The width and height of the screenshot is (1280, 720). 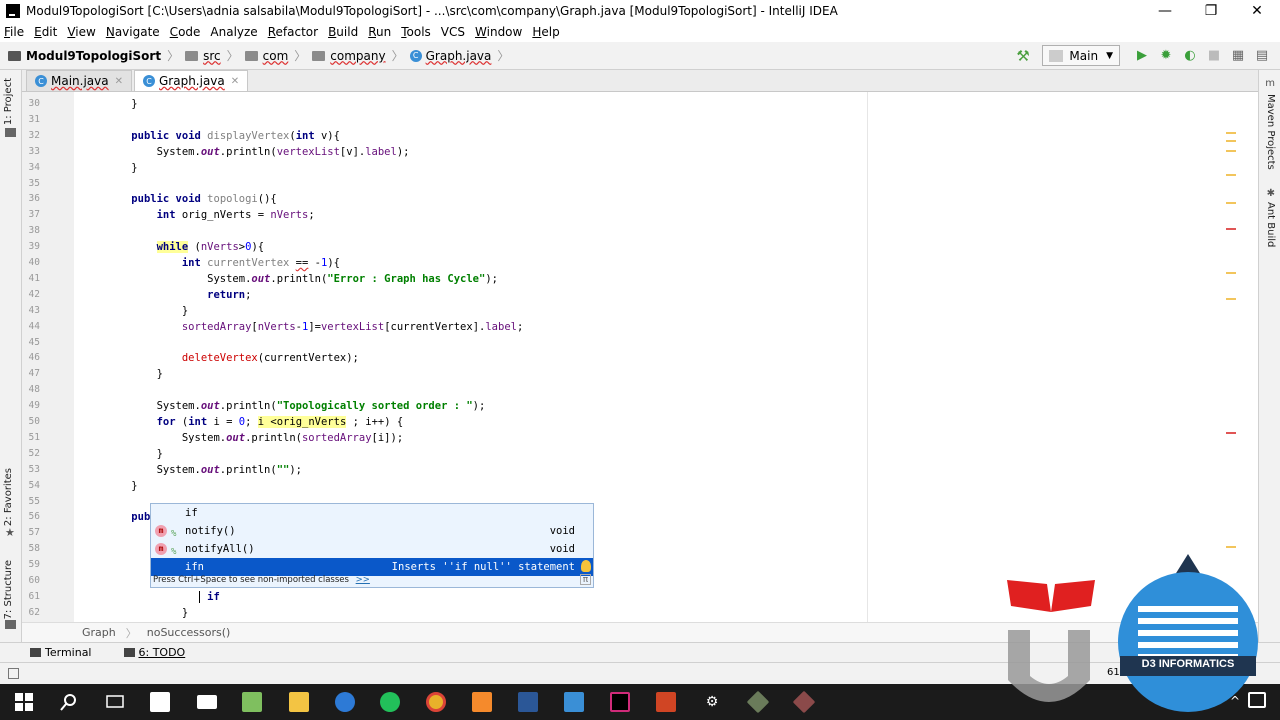 What do you see at coordinates (204, 470) in the screenshot?
I see `code-text: System.out.println("");` at bounding box center [204, 470].